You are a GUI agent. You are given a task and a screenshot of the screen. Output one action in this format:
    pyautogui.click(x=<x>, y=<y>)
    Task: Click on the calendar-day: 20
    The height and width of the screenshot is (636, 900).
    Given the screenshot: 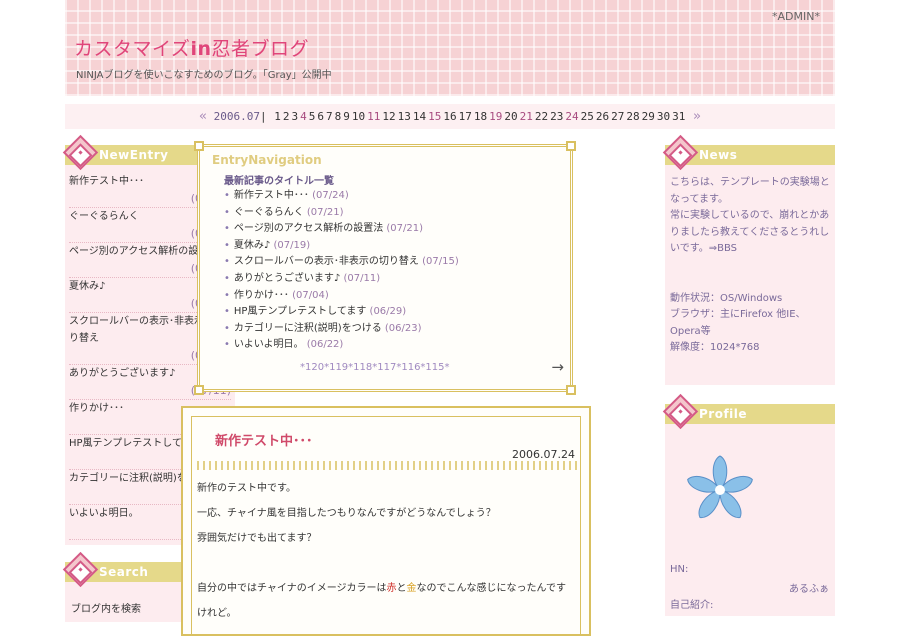 What is the action you would take?
    pyautogui.click(x=511, y=116)
    